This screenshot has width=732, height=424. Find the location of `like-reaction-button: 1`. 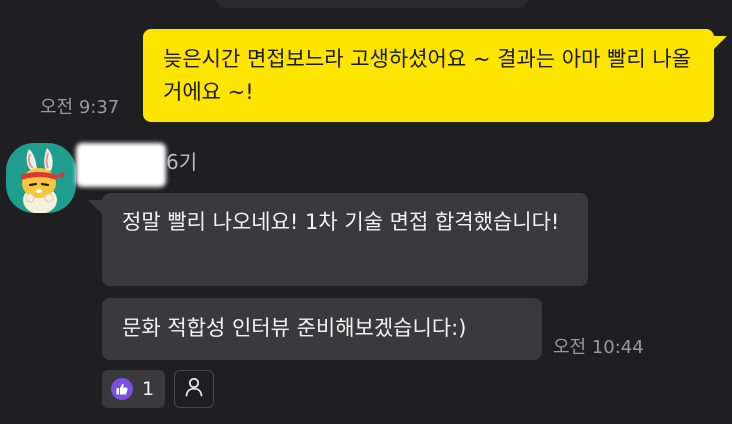

like-reaction-button: 1 is located at coordinates (133, 389).